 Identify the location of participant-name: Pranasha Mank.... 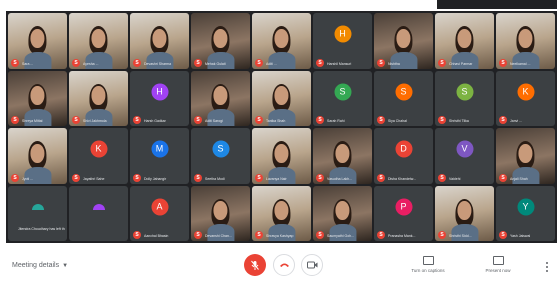
(402, 236).